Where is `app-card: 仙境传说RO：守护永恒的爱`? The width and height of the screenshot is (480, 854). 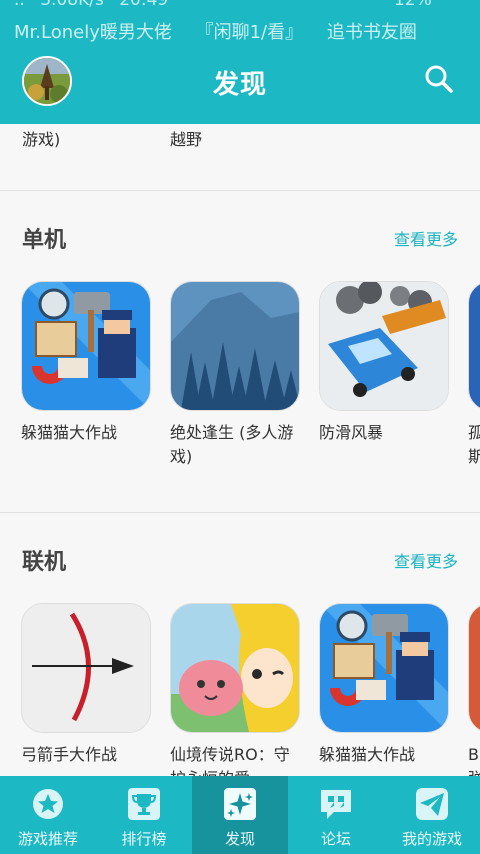
app-card: 仙境传说RO：守护永恒的爱 is located at coordinates (235, 689).